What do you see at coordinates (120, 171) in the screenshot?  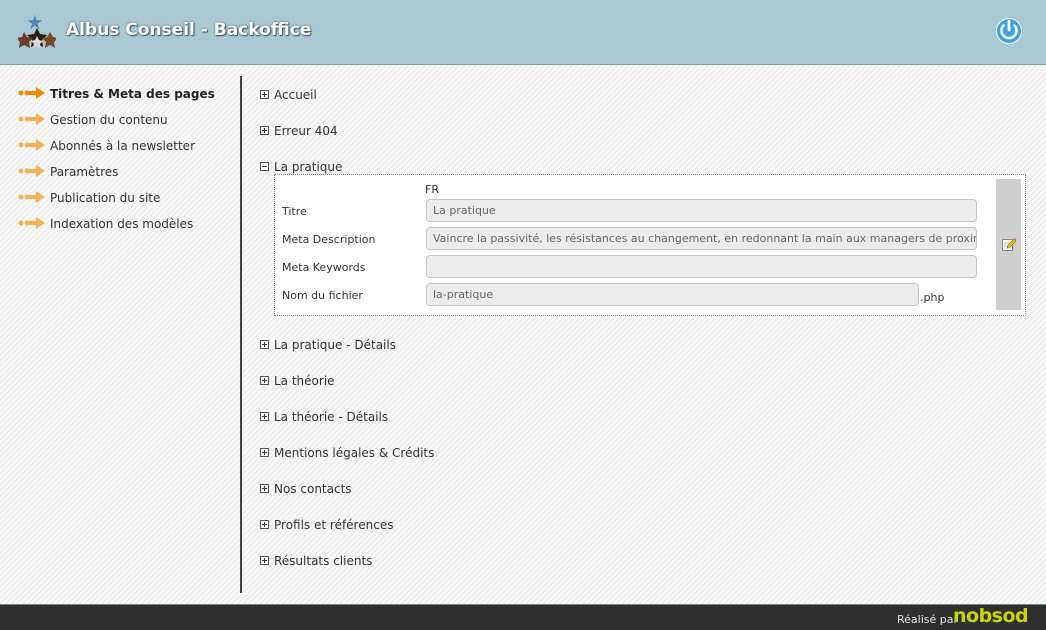 I see `sidebar-item-parametres: Paramètres` at bounding box center [120, 171].